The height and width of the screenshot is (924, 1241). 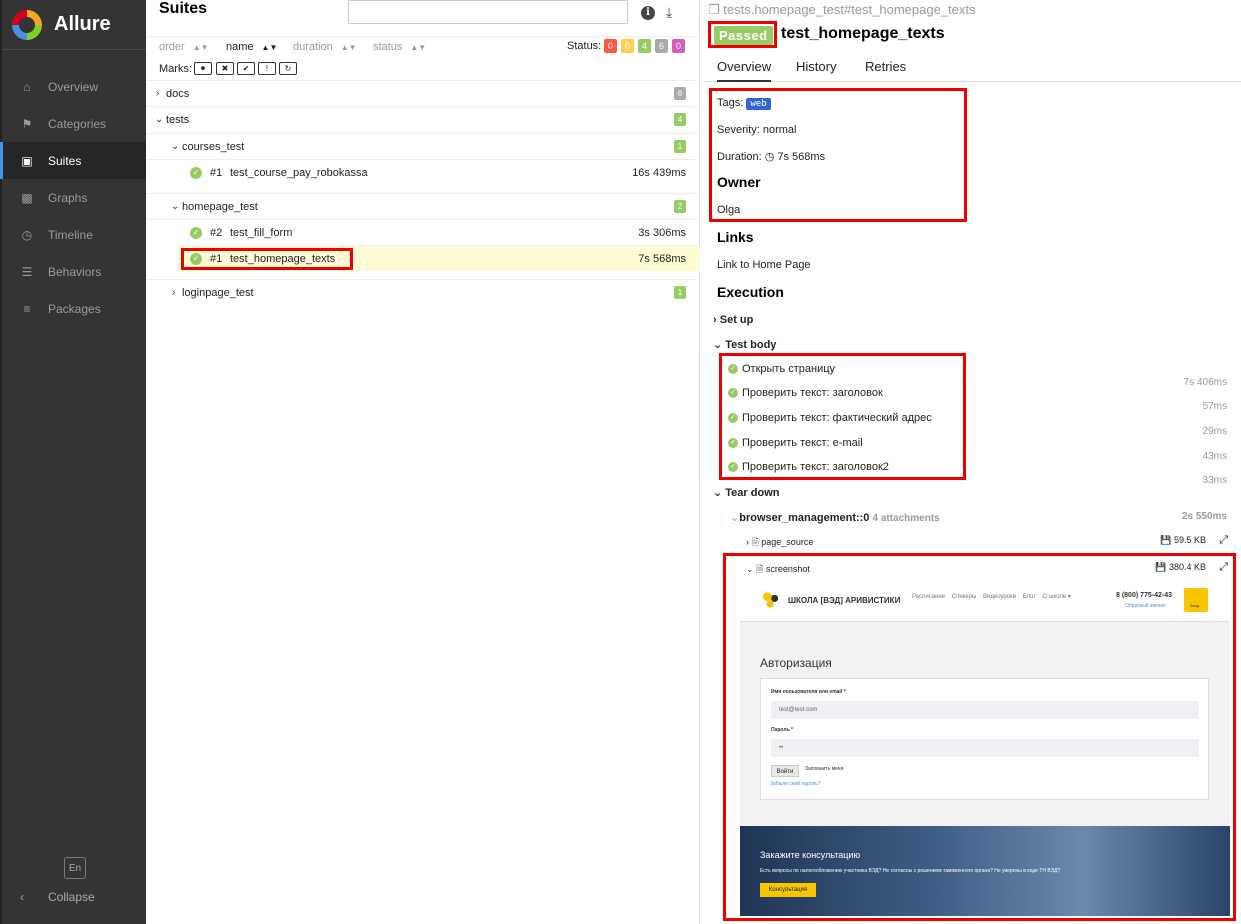 What do you see at coordinates (648, 13) in the screenshot?
I see `info-icon: i` at bounding box center [648, 13].